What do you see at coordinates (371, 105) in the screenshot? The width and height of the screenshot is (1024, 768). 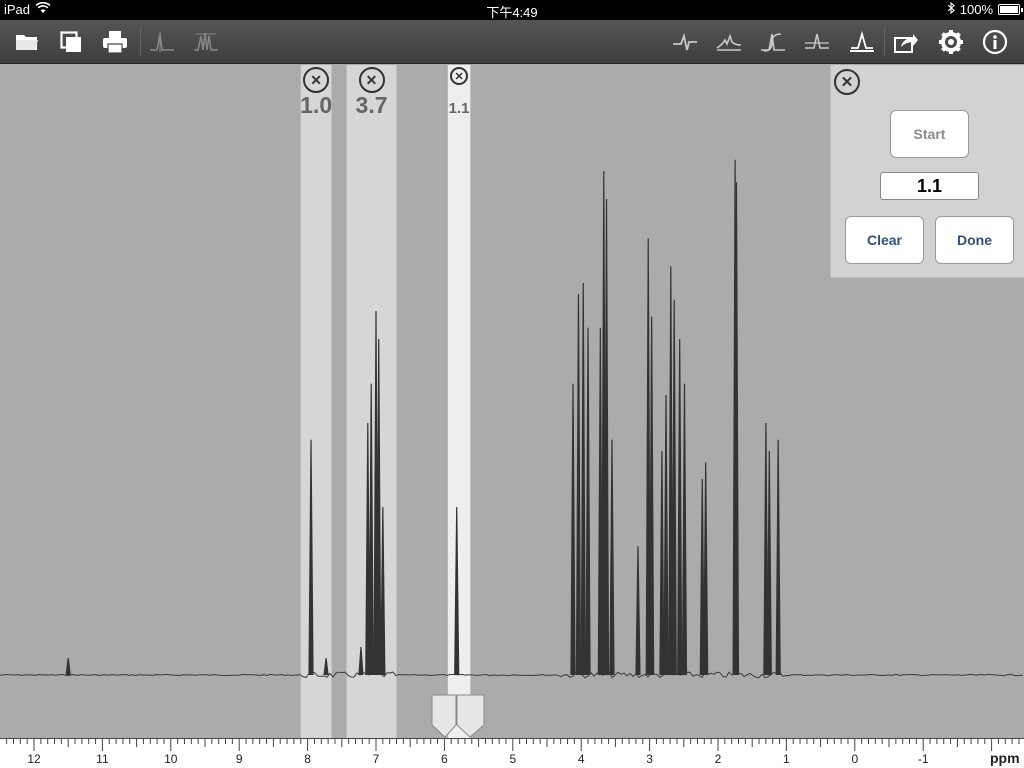 I see `integral-value-label: 3.7` at bounding box center [371, 105].